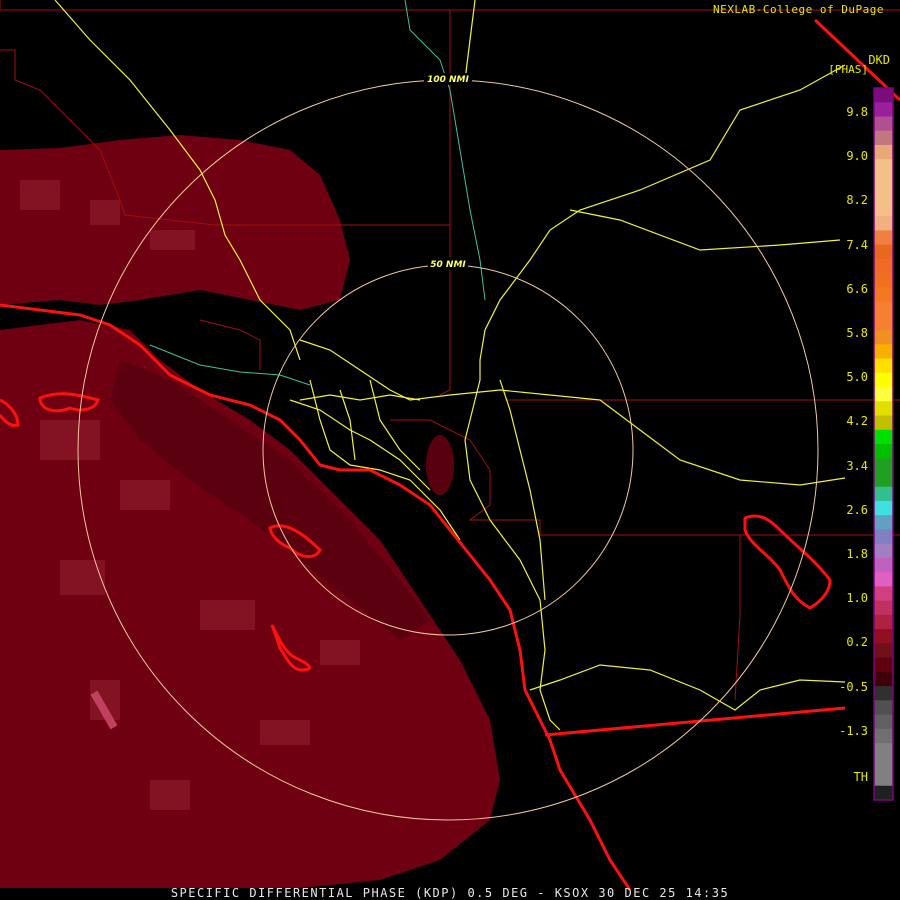 Image resolution: width=900 pixels, height=900 pixels. What do you see at coordinates (853, 730) in the screenshot?
I see `legend-tick-label: -1.3` at bounding box center [853, 730].